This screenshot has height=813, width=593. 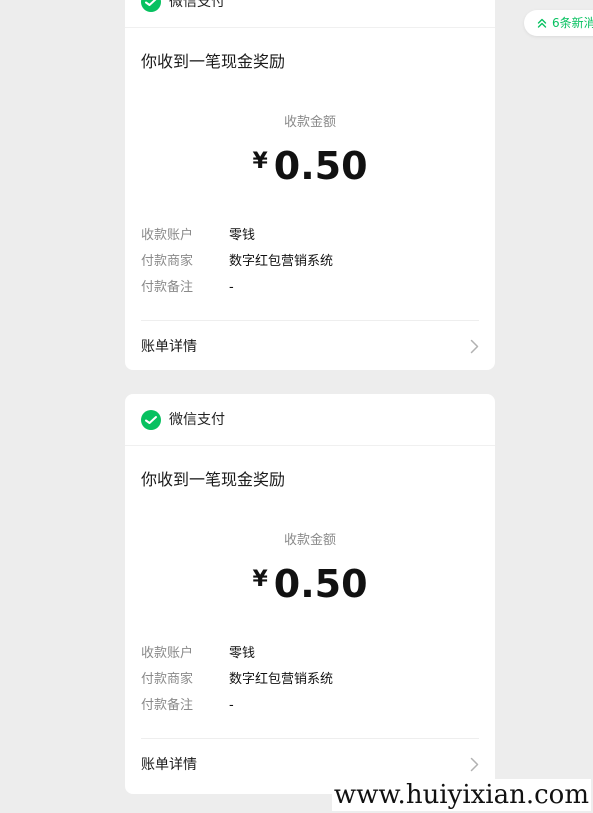 I want to click on bill-details-link: 账单详情, so click(x=310, y=345).